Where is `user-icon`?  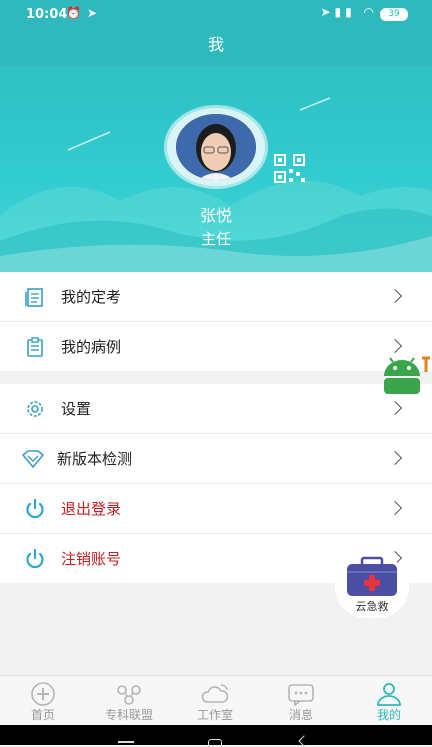 user-icon is located at coordinates (389, 694).